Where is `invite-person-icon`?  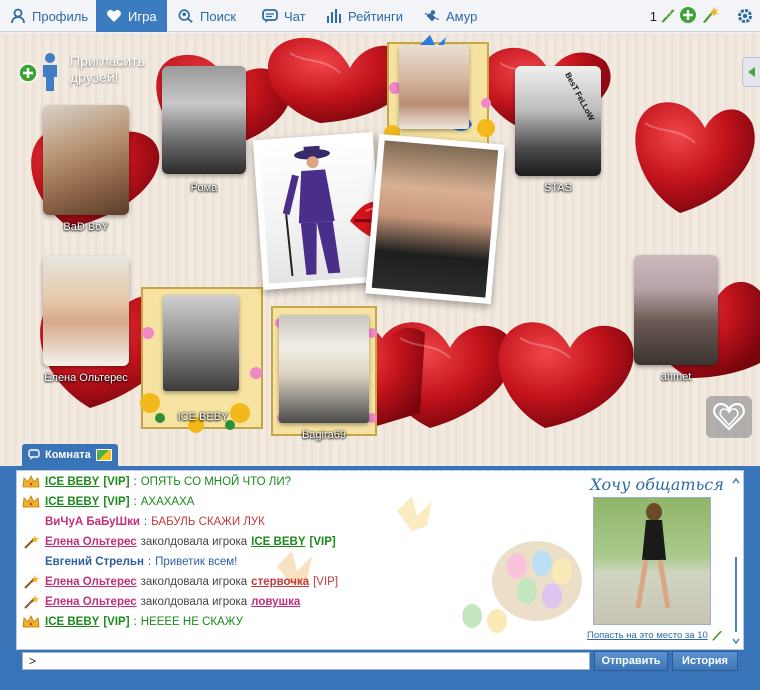 invite-person-icon is located at coordinates (37, 72).